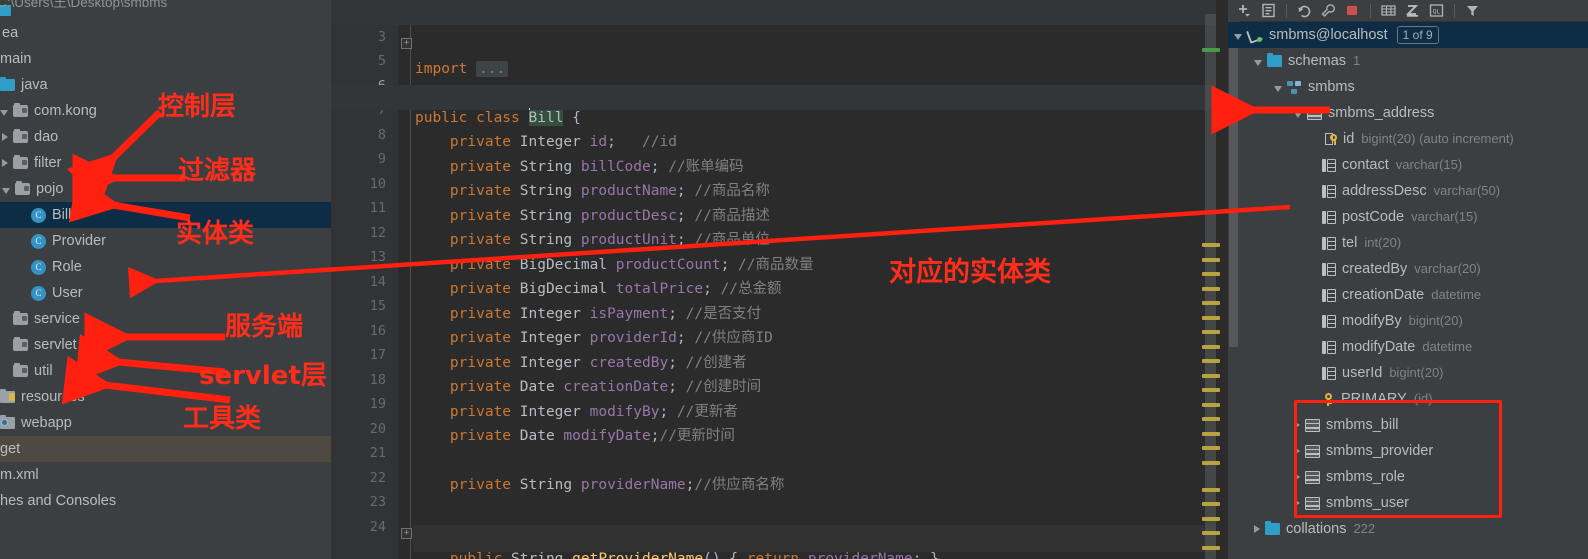 The width and height of the screenshot is (1588, 559). What do you see at coordinates (820, 314) in the screenshot?
I see `code-line: private Integer isPayment; //是否支付` at bounding box center [820, 314].